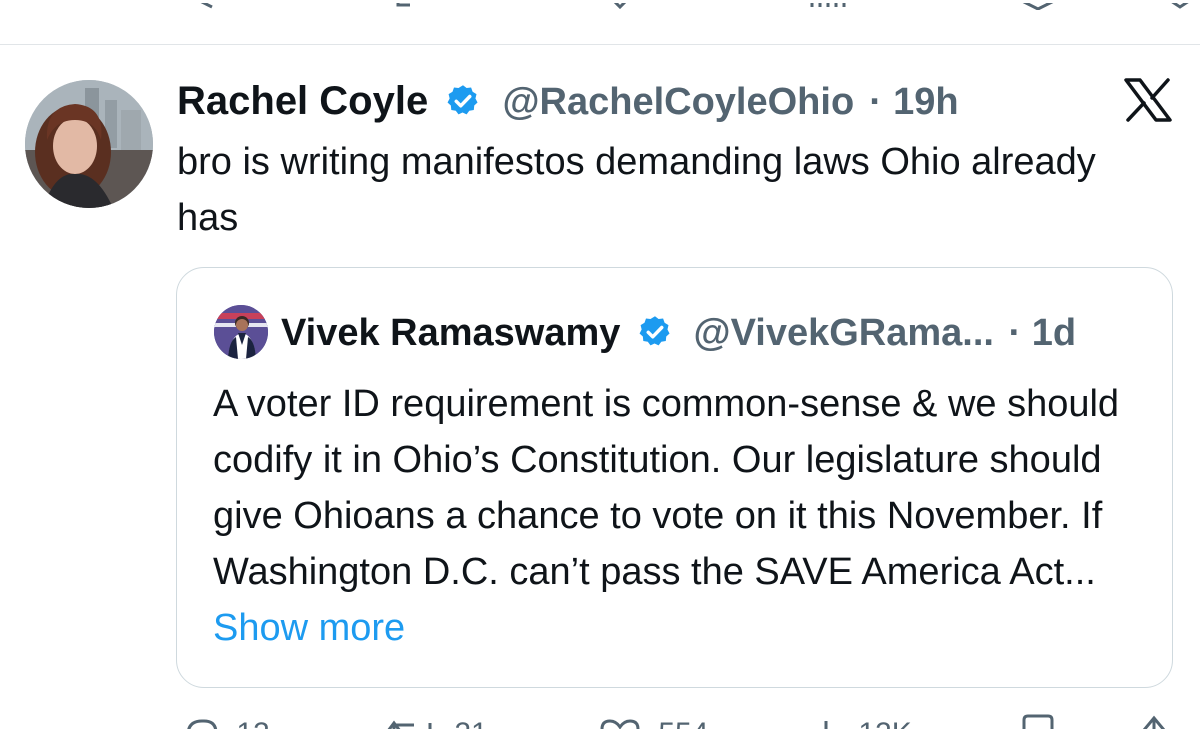 The image size is (1200, 729). Describe the element at coordinates (653, 721) in the screenshot. I see `like-button: 554` at that location.